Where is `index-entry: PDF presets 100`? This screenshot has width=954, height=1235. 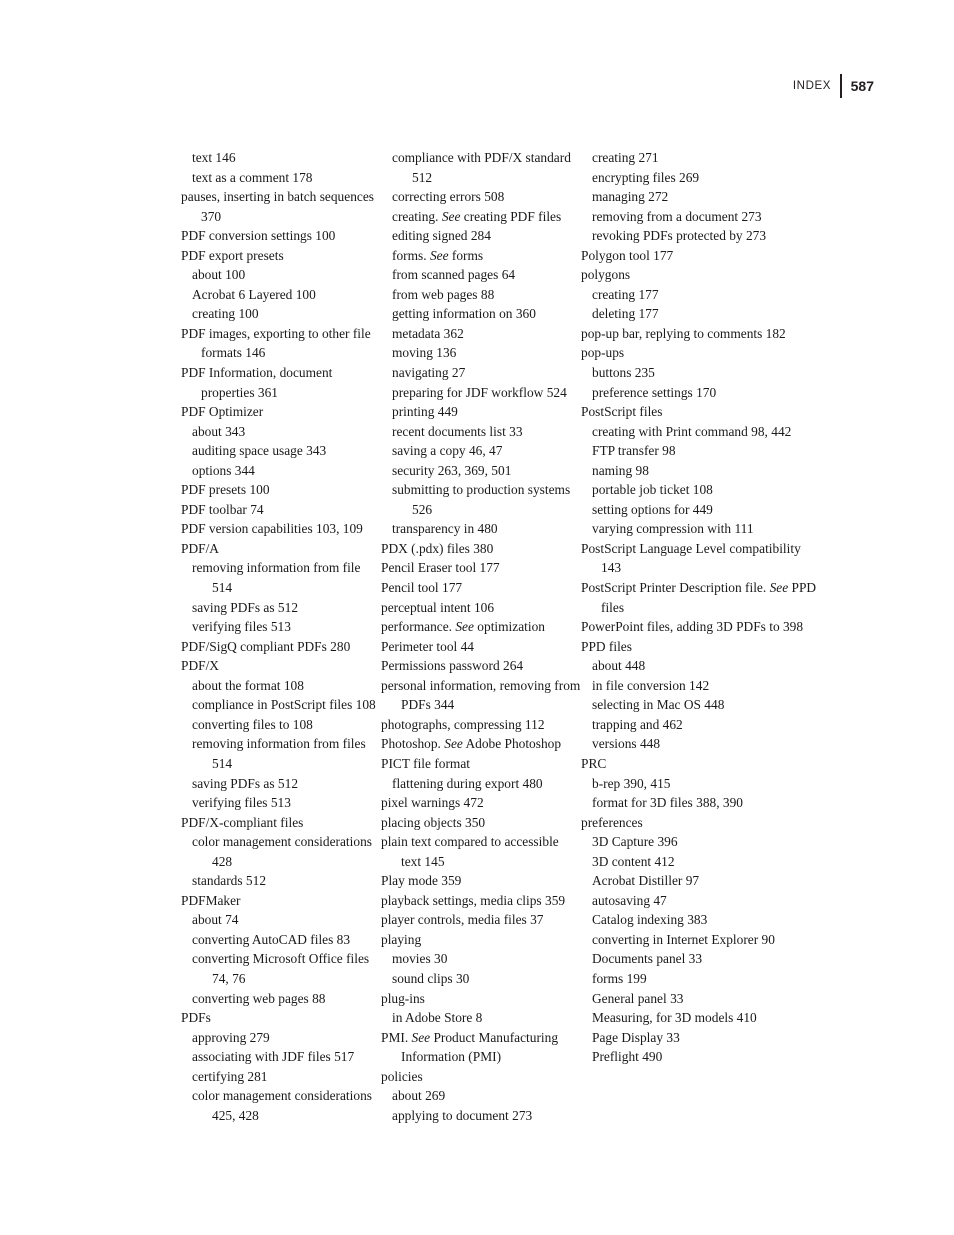
index-entry: PDF presets 100 is located at coordinates (225, 490).